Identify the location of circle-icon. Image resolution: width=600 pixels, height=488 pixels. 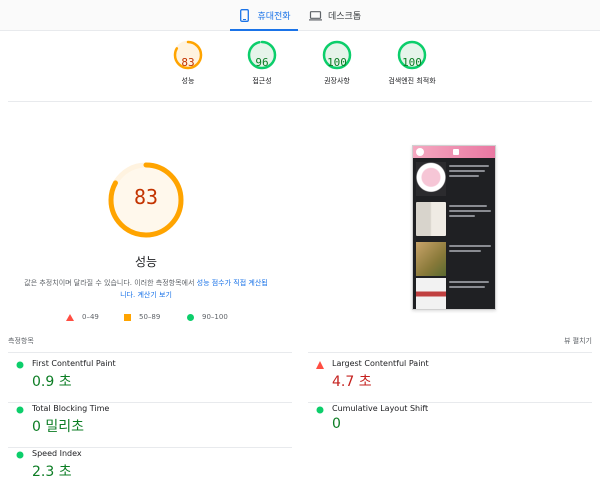
(190, 317).